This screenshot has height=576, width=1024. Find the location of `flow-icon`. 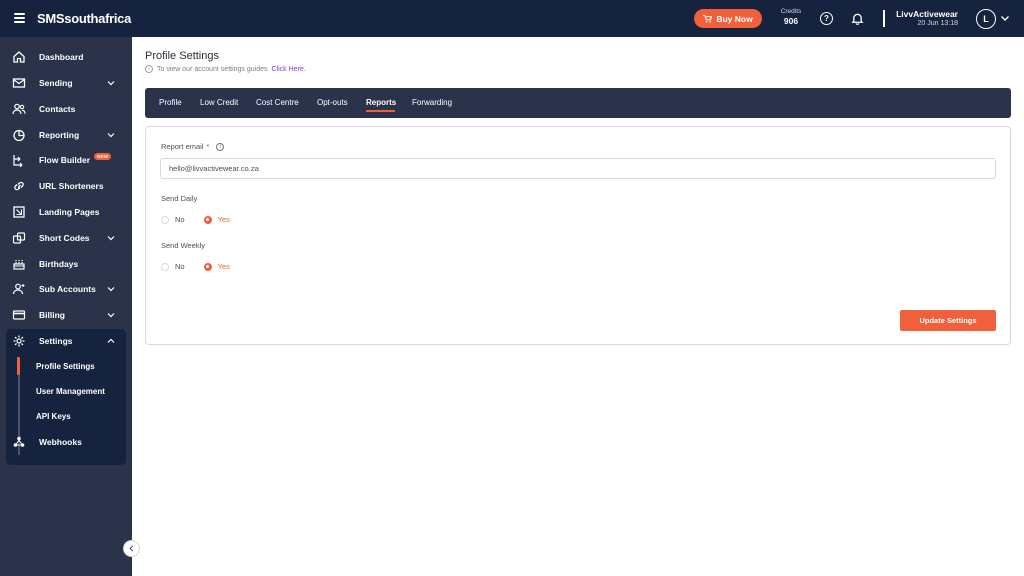

flow-icon is located at coordinates (18, 161).